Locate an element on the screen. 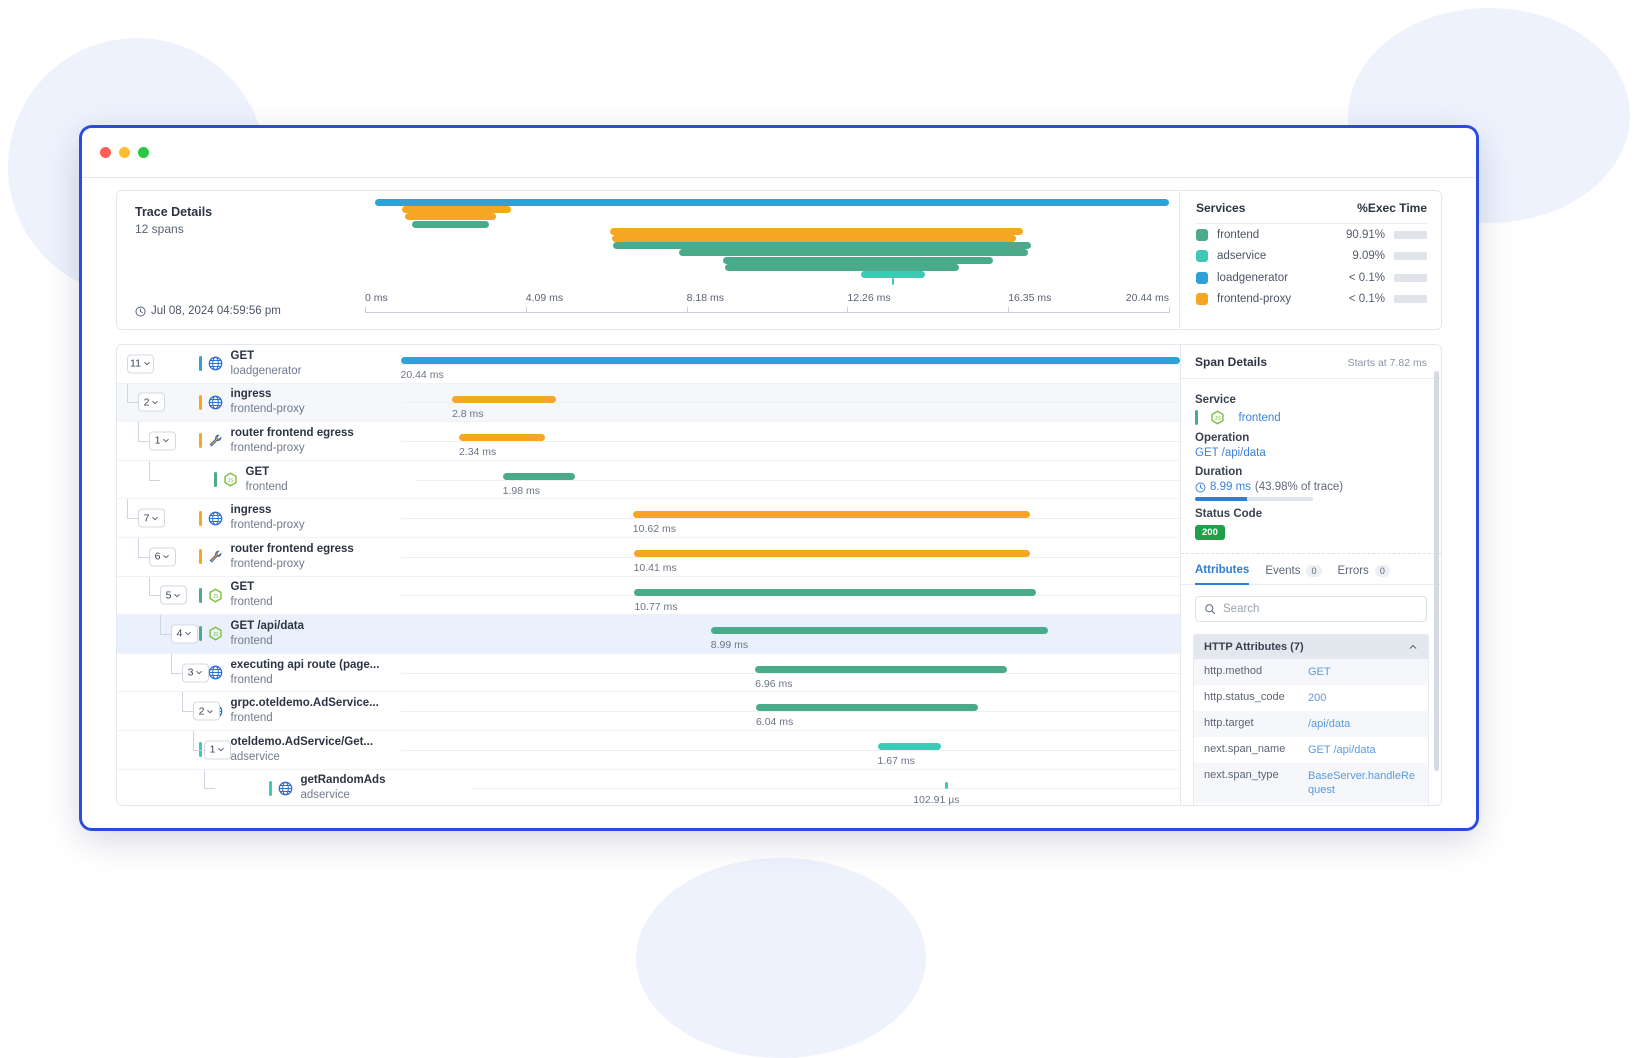  service-label: Service is located at coordinates (1215, 400).